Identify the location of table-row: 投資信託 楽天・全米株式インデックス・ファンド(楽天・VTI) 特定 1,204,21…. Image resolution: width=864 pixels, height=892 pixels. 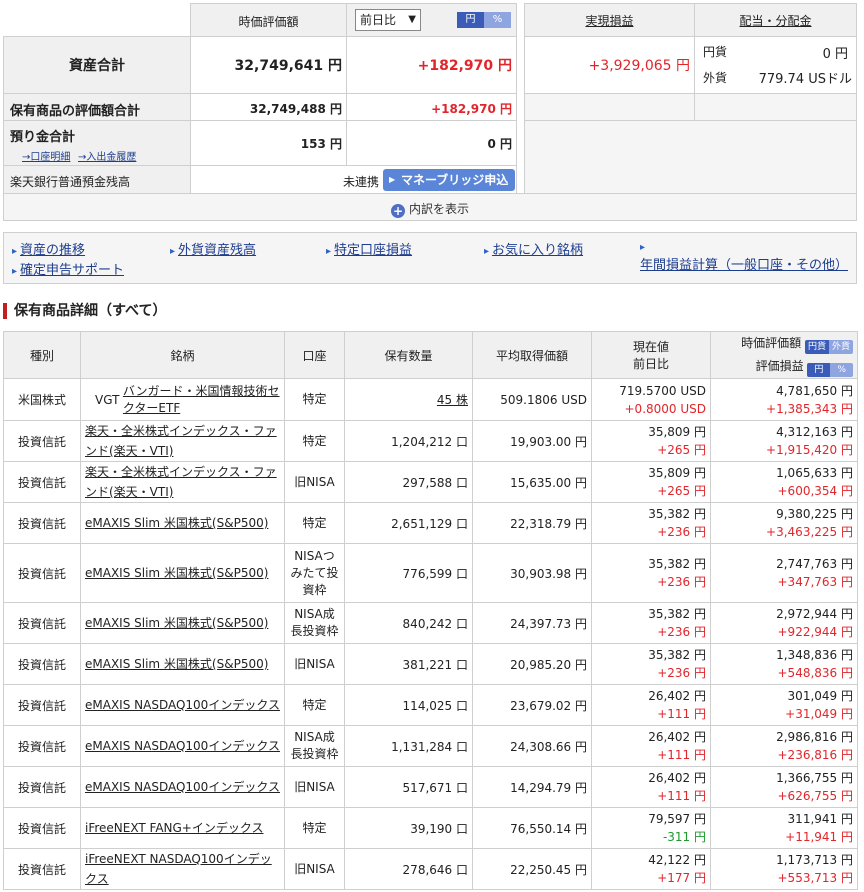
(430, 441).